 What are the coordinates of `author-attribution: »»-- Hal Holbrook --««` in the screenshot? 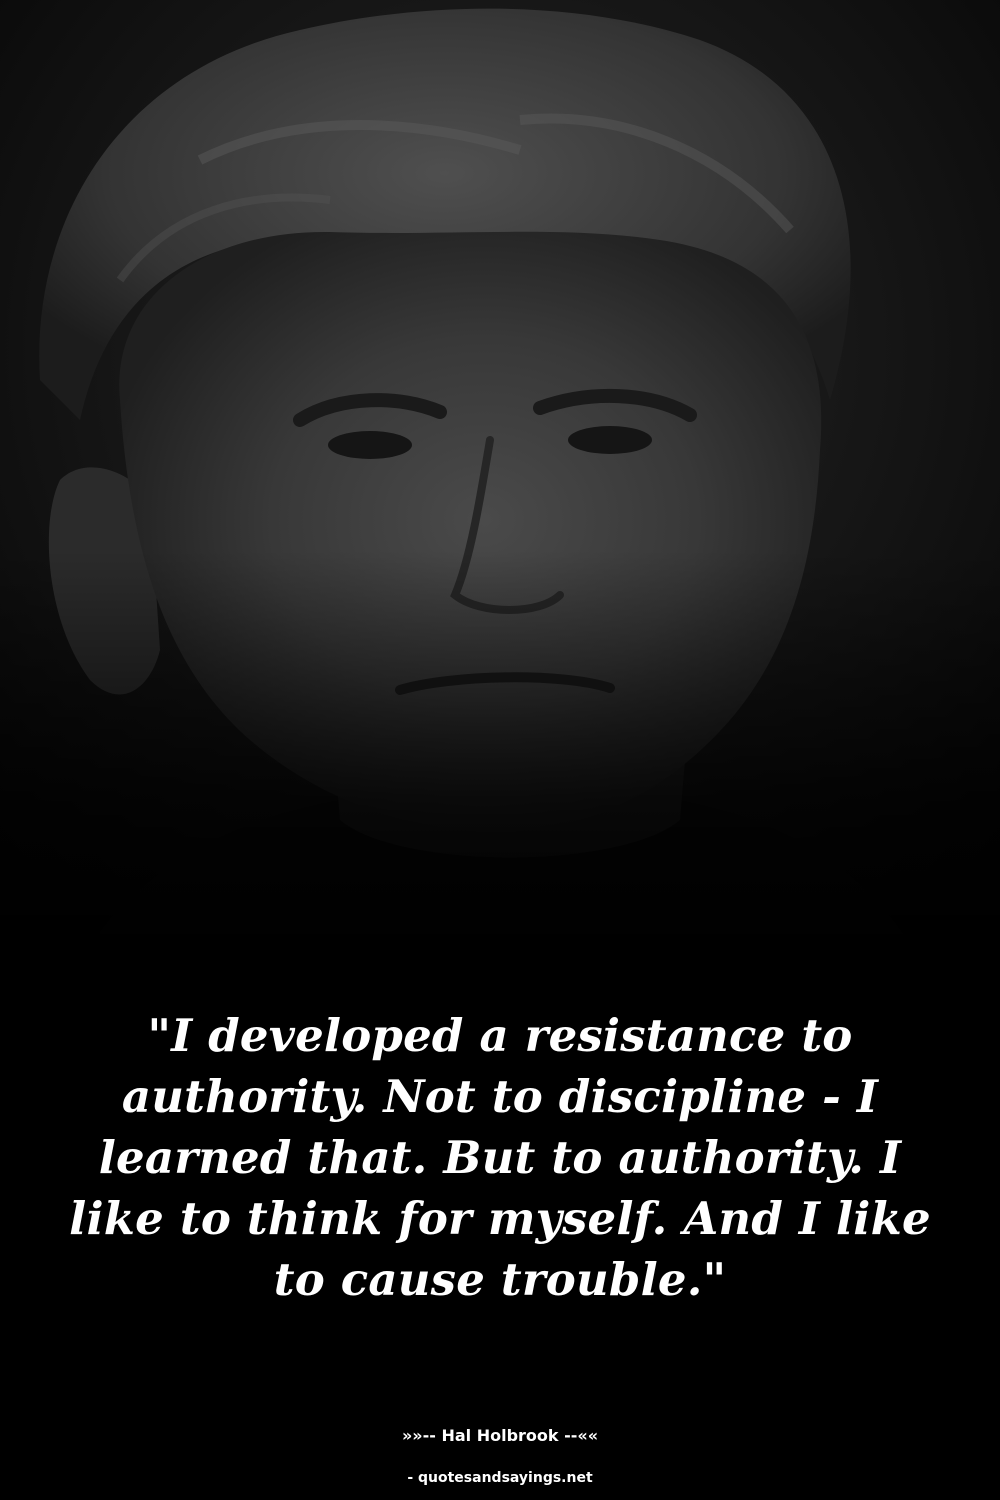 It's located at (500, 1435).